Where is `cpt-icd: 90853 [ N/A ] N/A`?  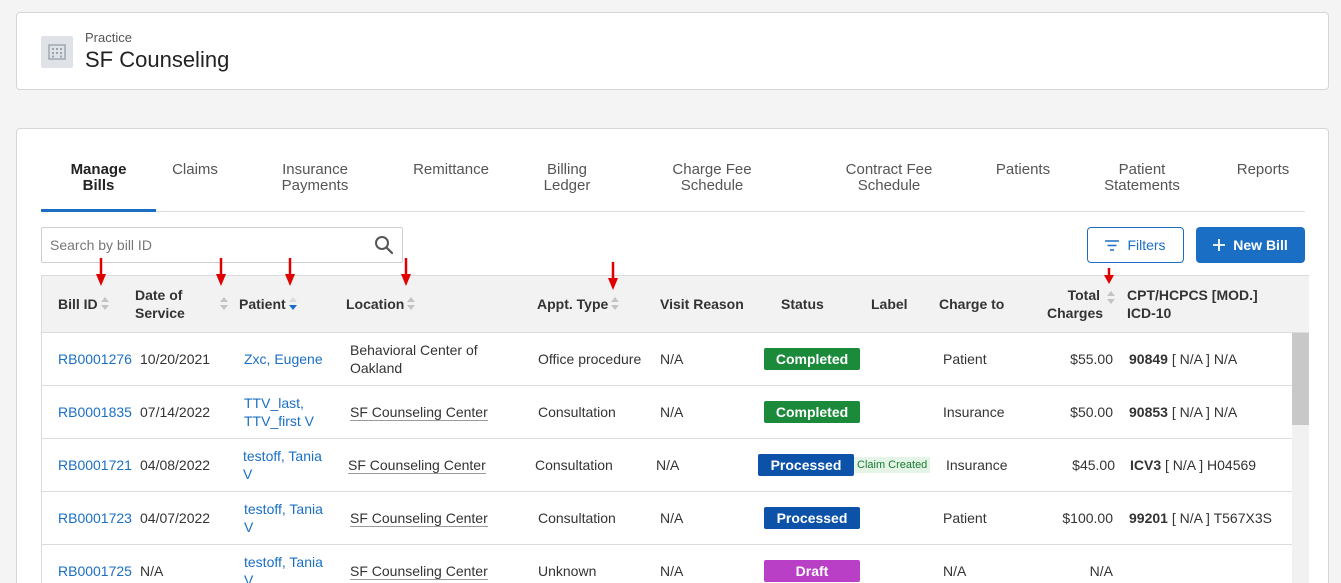
cpt-icd: 90853 [ N/A ] N/A is located at coordinates (1183, 412).